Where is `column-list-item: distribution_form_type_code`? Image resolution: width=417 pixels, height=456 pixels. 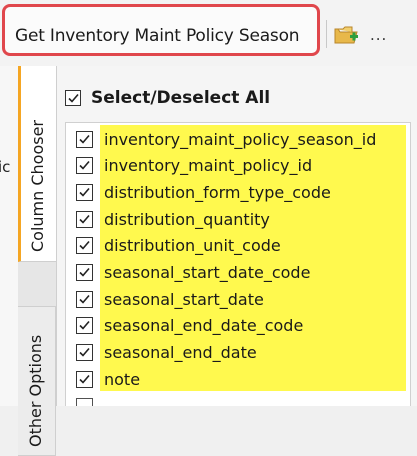 column-list-item: distribution_form_type_code is located at coordinates (203, 192).